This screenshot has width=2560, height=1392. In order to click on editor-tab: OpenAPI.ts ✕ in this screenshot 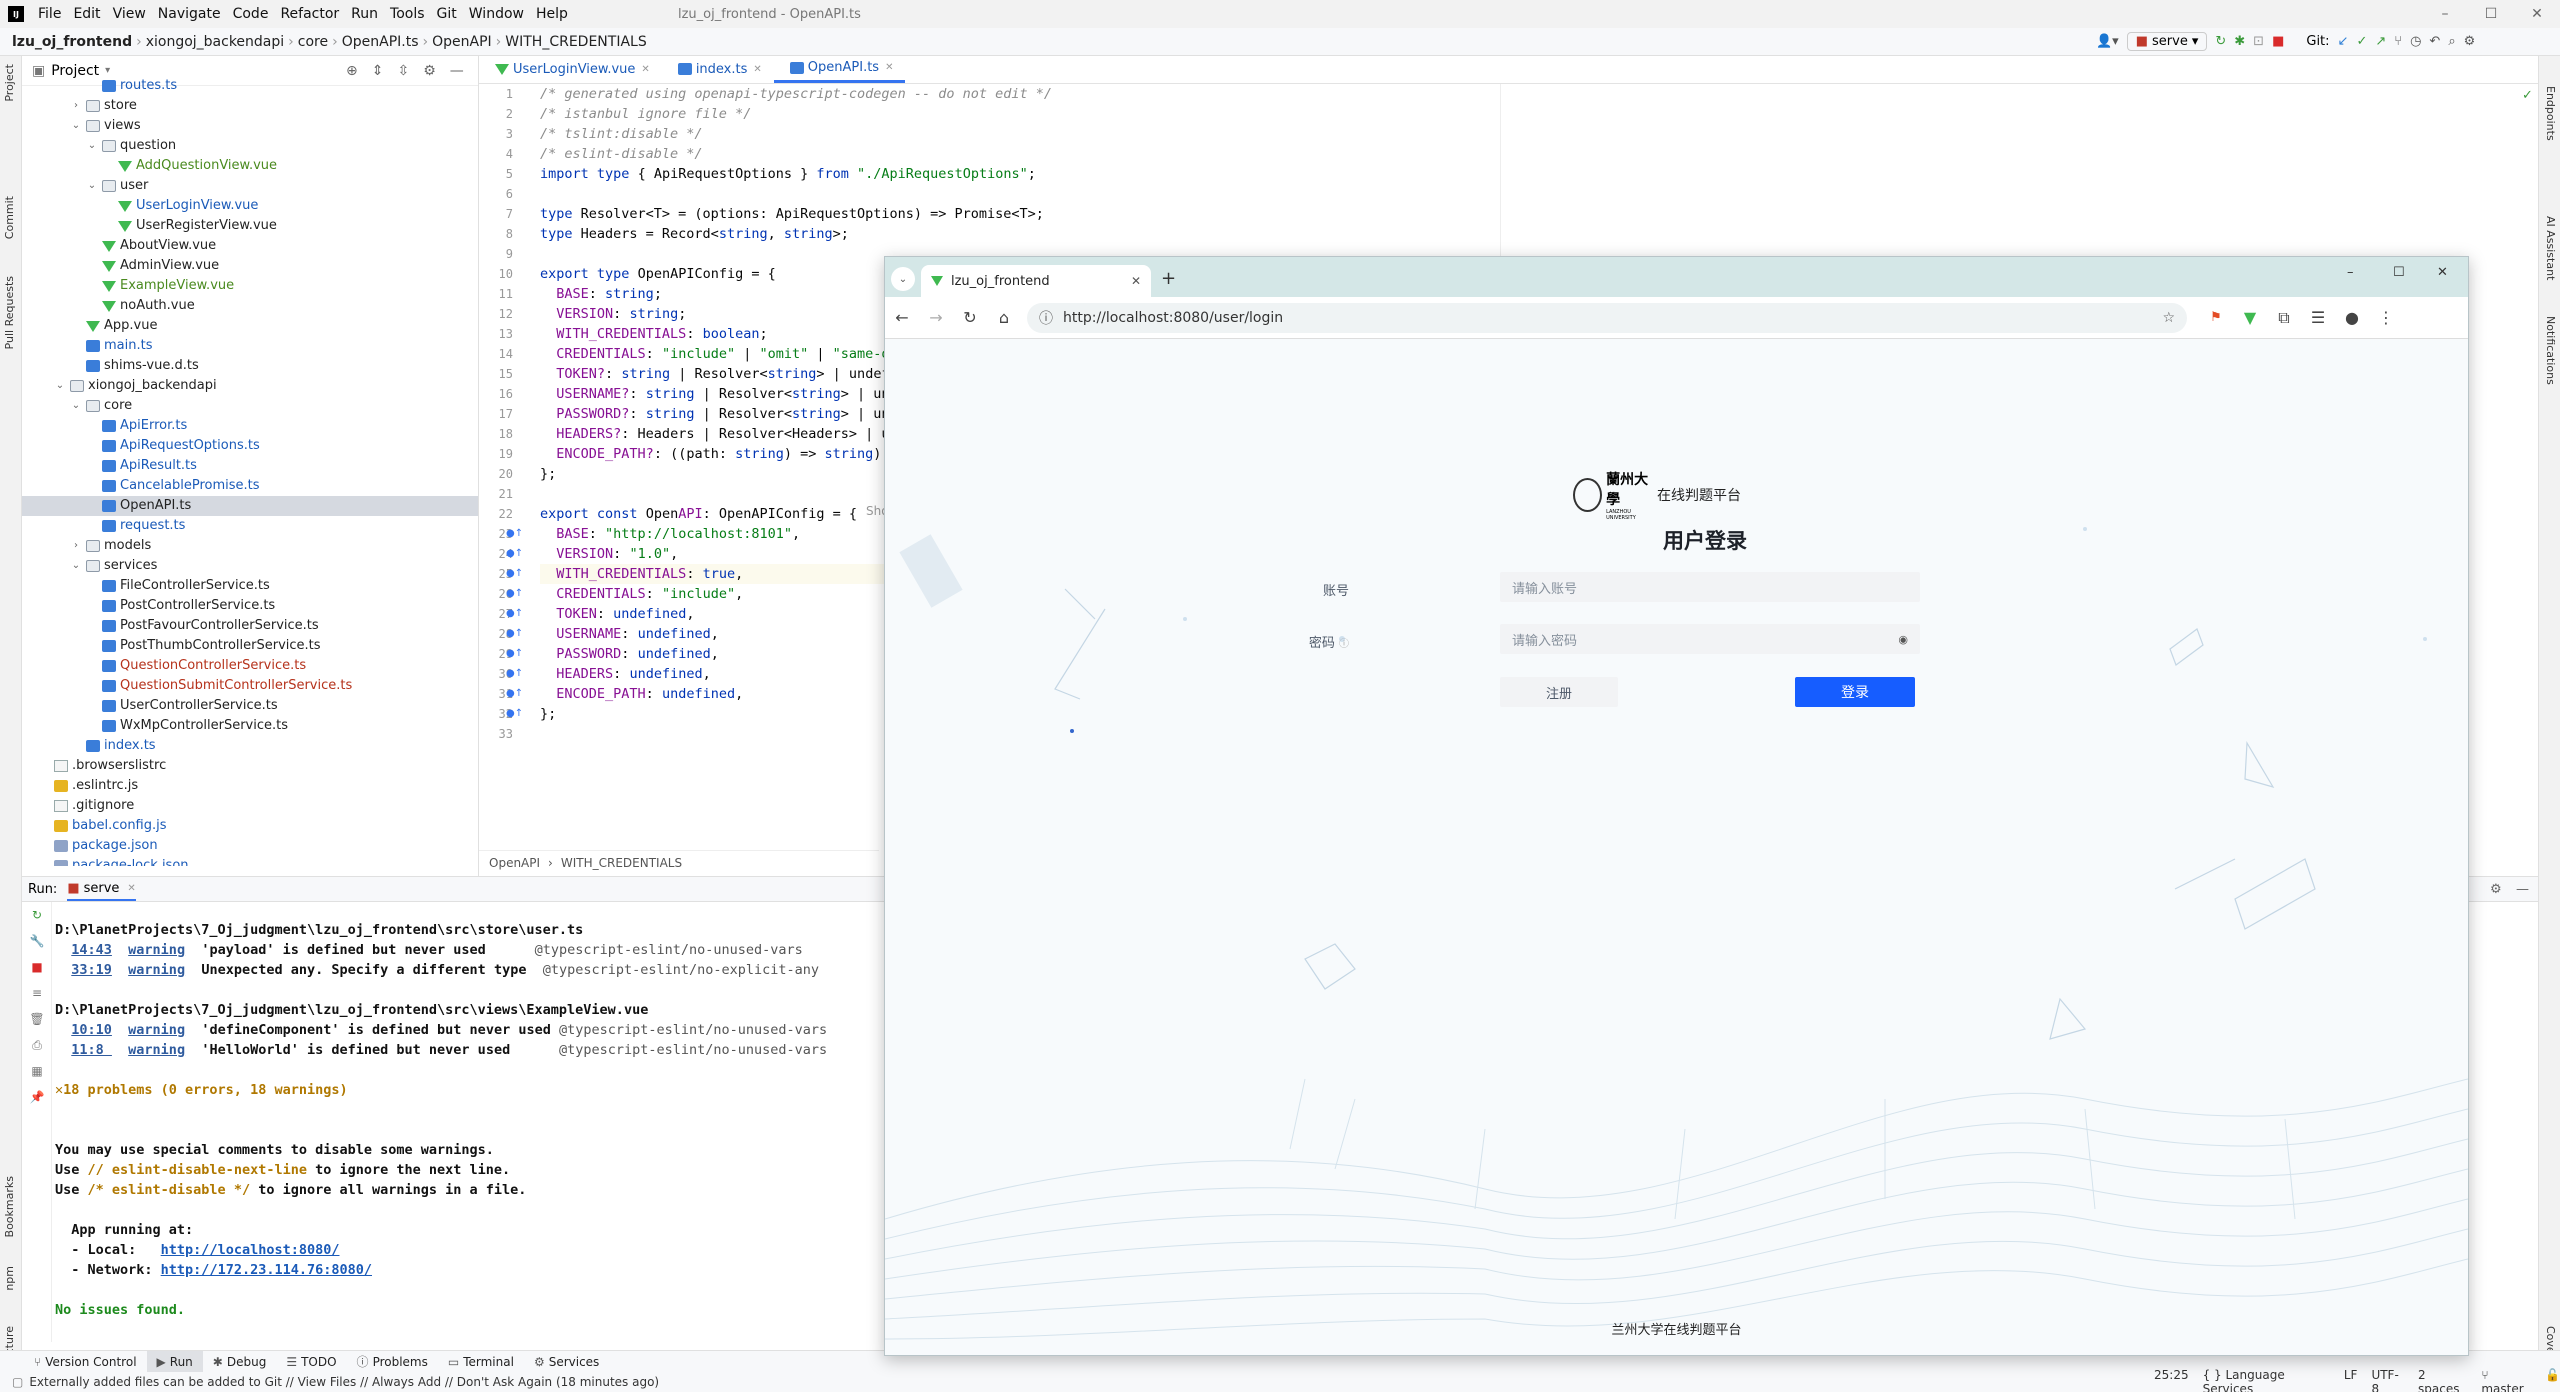, I will do `click(839, 69)`.